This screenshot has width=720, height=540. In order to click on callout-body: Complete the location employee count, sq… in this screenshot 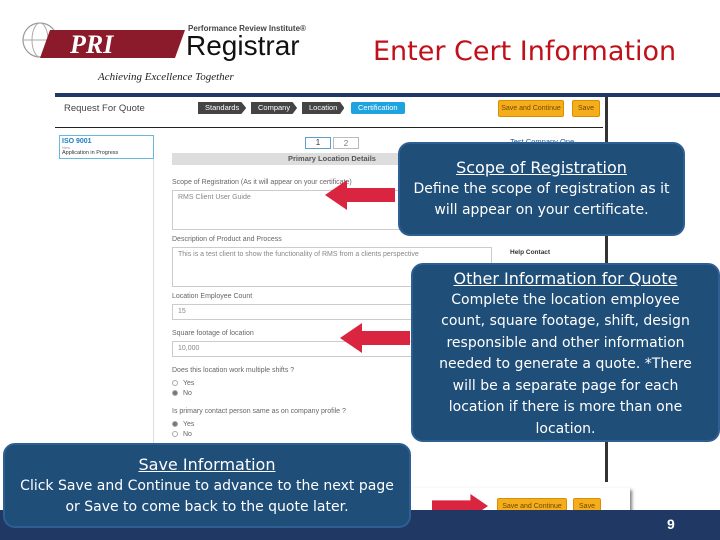, I will do `click(565, 364)`.